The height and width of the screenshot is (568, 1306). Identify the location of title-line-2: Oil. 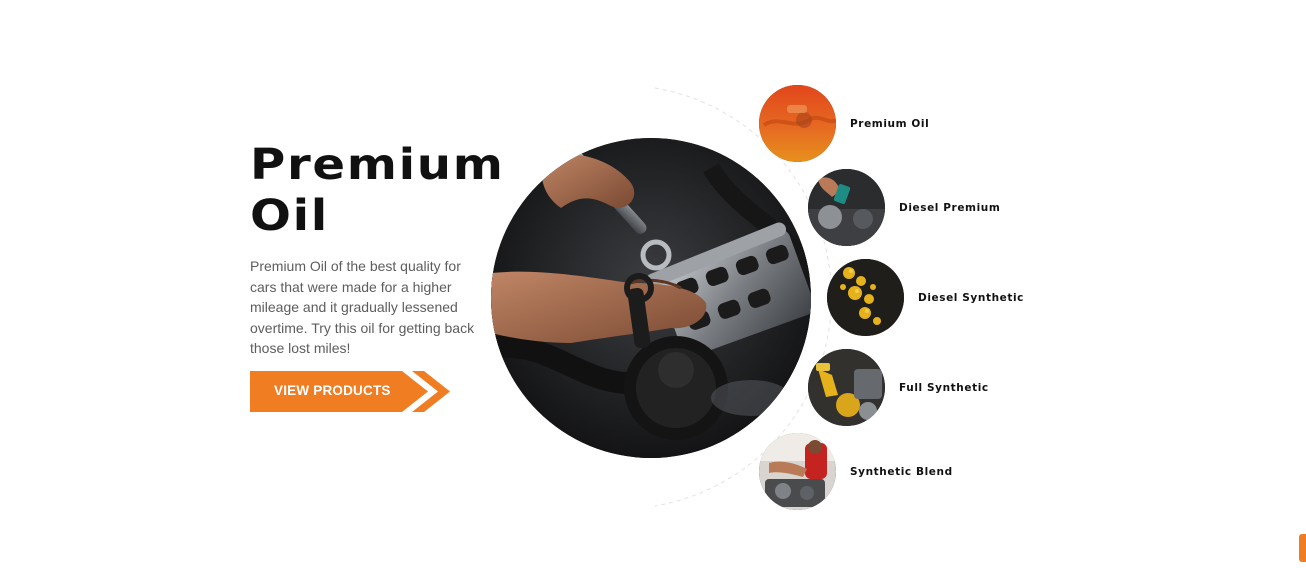
(290, 216).